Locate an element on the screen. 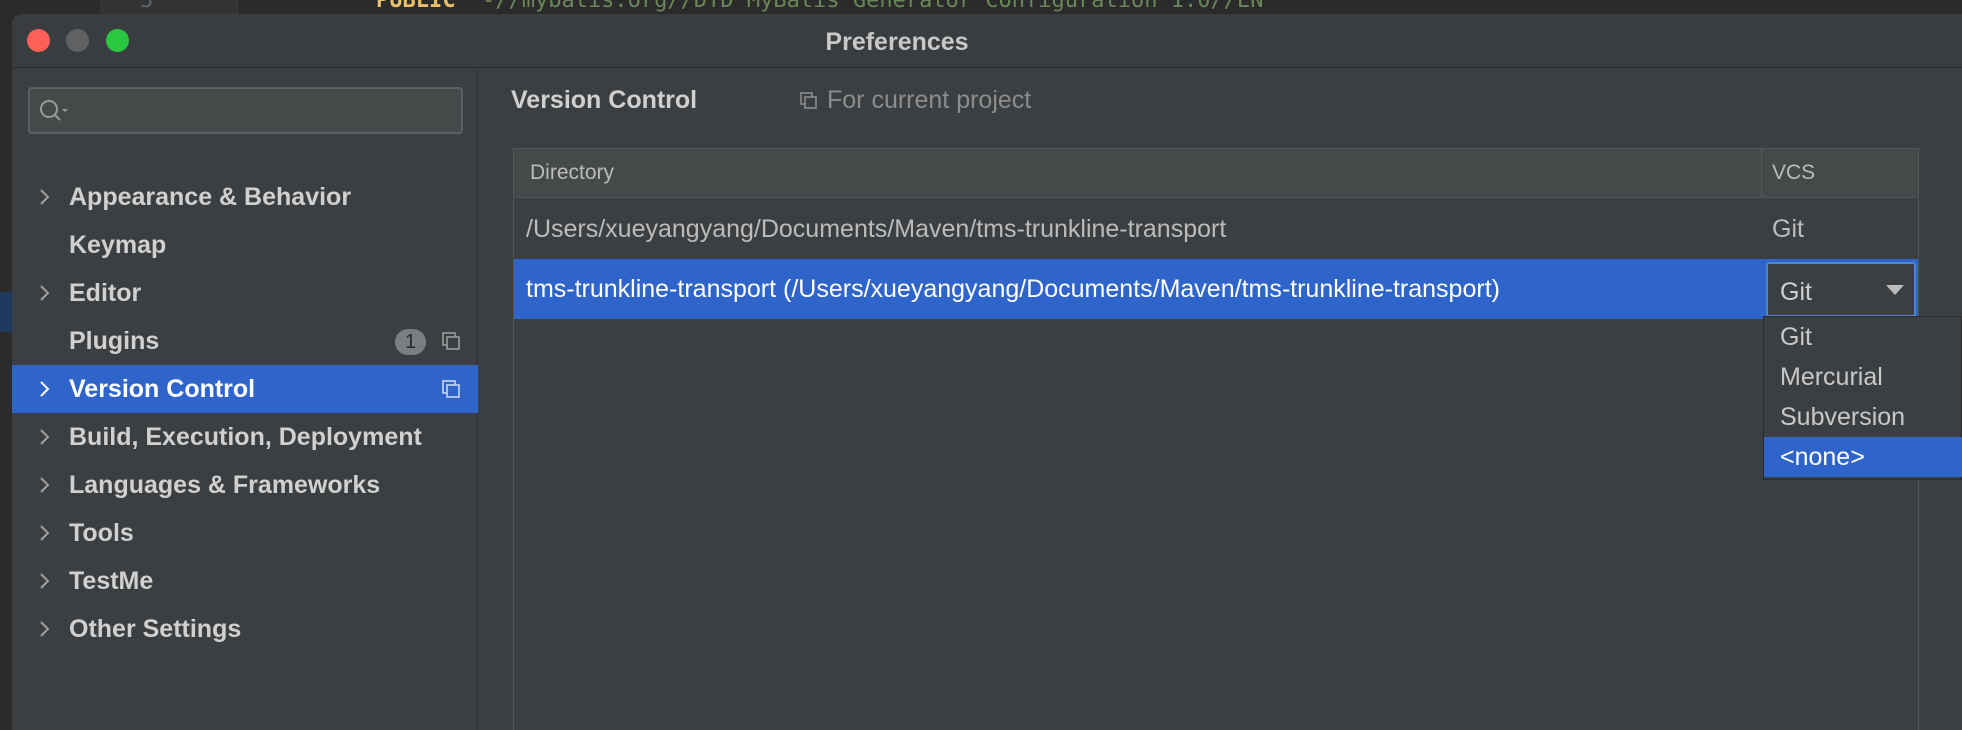  sidebar-item-tools: Tools is located at coordinates (245, 533).